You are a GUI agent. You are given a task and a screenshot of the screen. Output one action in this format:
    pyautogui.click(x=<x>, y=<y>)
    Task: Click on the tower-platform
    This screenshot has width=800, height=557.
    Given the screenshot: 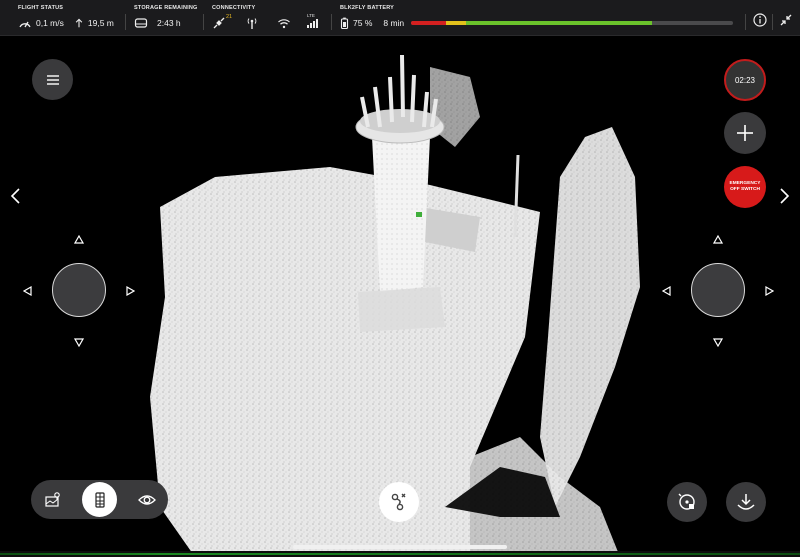 What is the action you would take?
    pyautogui.click(x=400, y=121)
    